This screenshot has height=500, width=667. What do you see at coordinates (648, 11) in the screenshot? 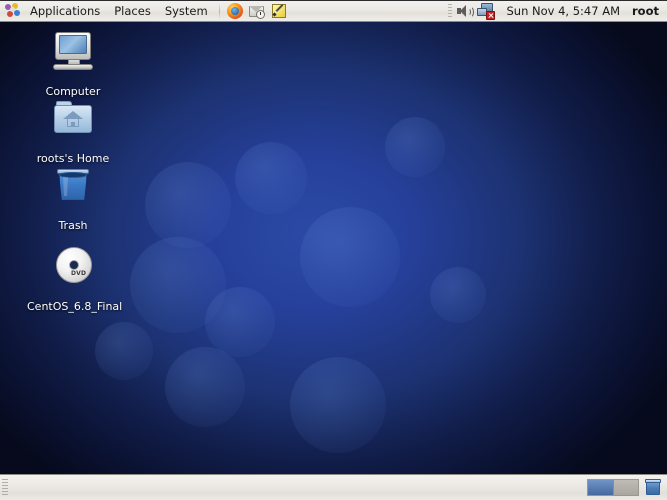
I see `user-menu: root` at bounding box center [648, 11].